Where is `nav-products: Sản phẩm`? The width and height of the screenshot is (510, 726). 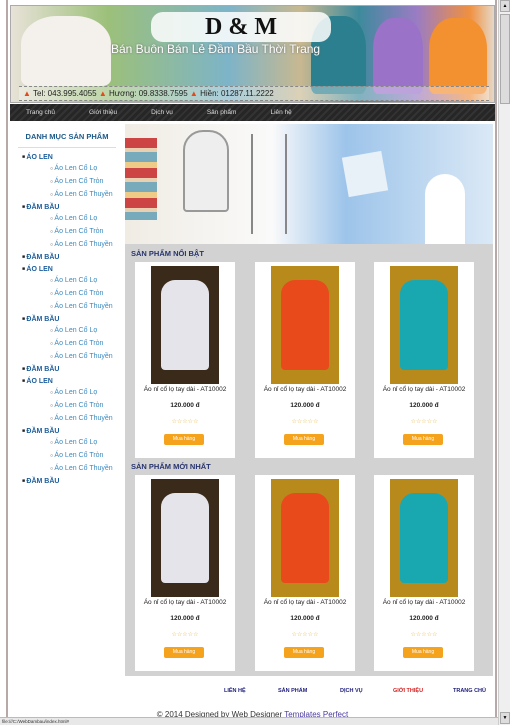 nav-products: Sản phẩm is located at coordinates (222, 112).